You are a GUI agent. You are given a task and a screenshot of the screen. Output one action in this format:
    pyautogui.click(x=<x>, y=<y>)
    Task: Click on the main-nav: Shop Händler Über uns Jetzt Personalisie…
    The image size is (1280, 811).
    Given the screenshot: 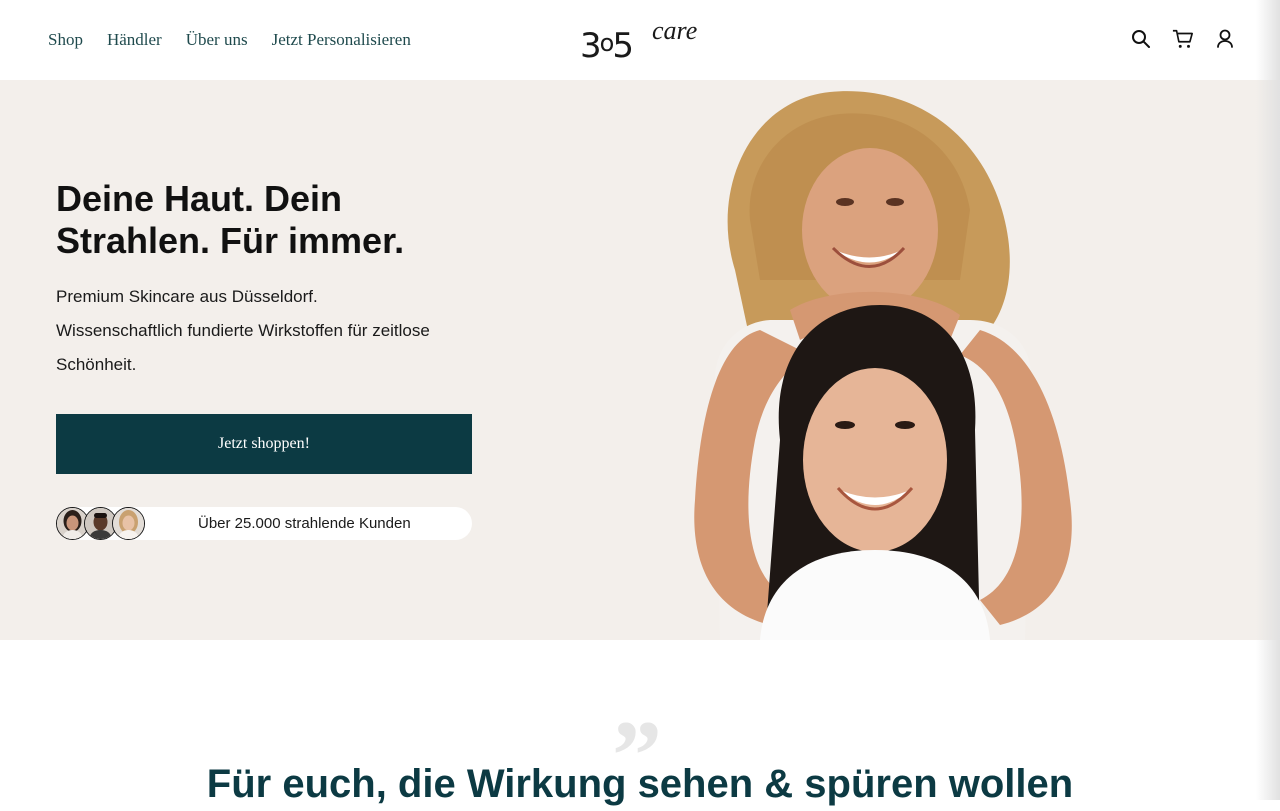 What is the action you would take?
    pyautogui.click(x=229, y=40)
    